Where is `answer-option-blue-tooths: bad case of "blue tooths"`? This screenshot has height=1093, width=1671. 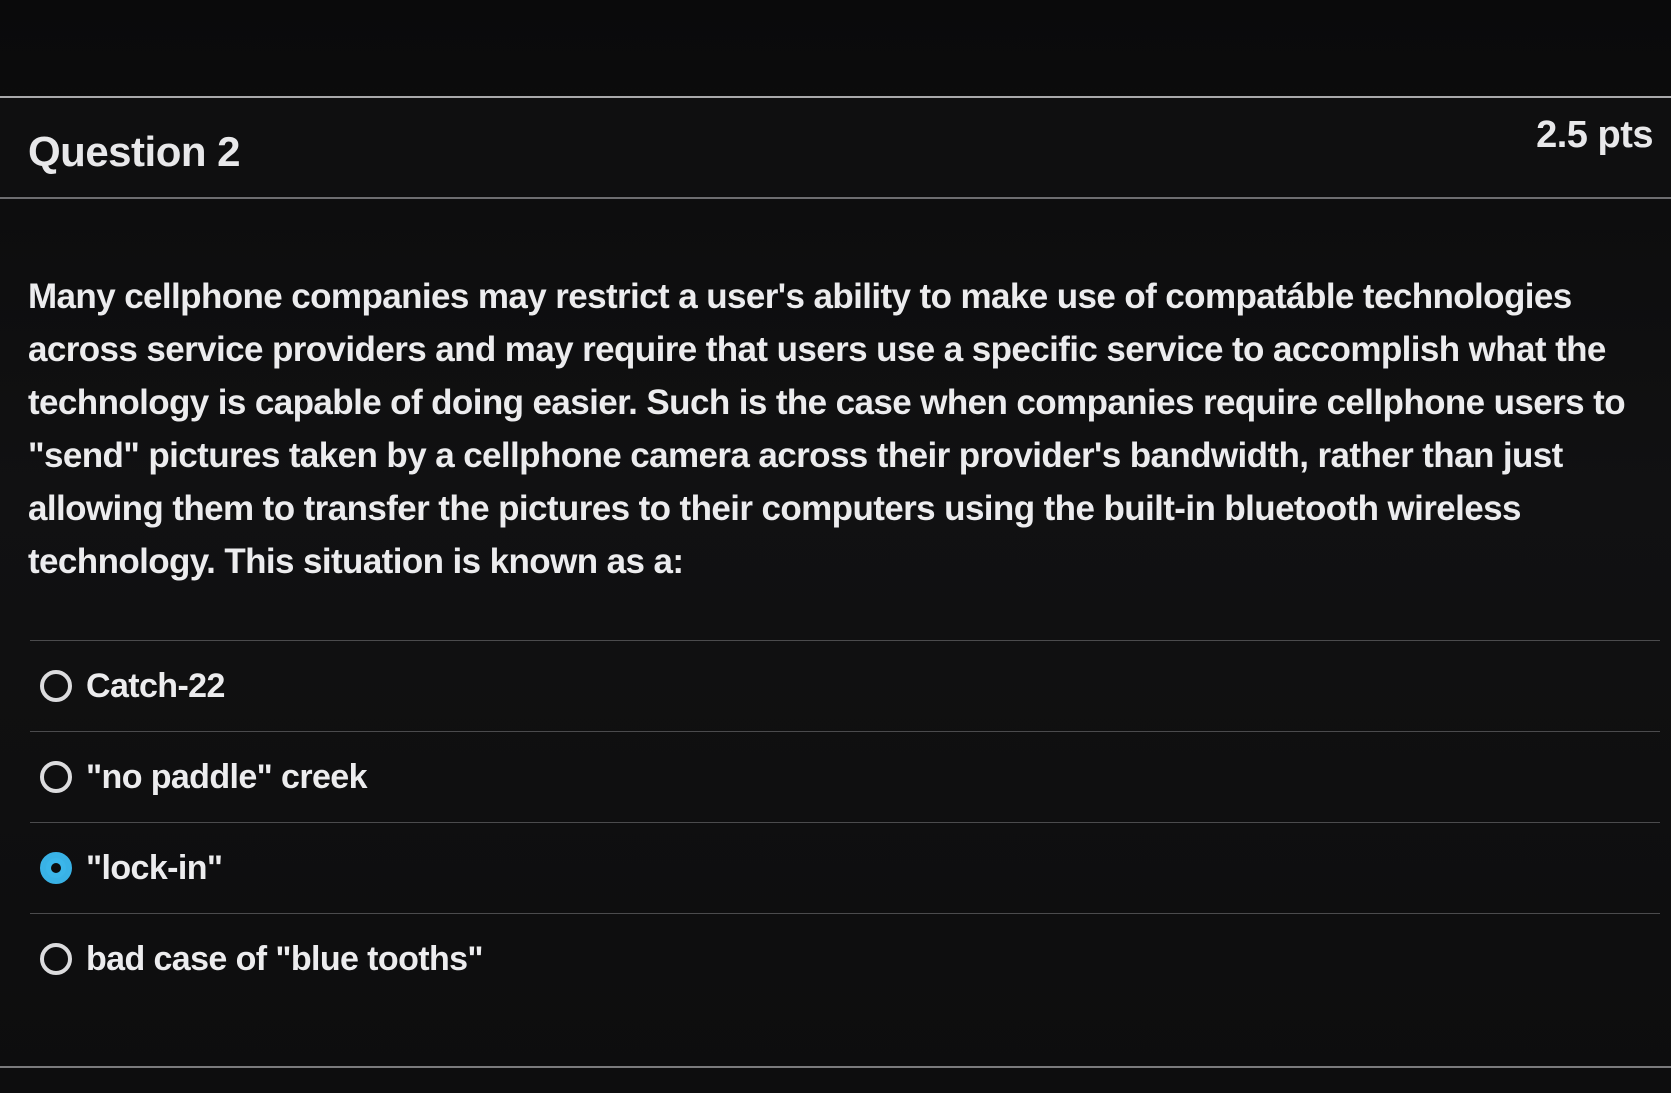 answer-option-blue-tooths: bad case of "blue tooths" is located at coordinates (845, 959).